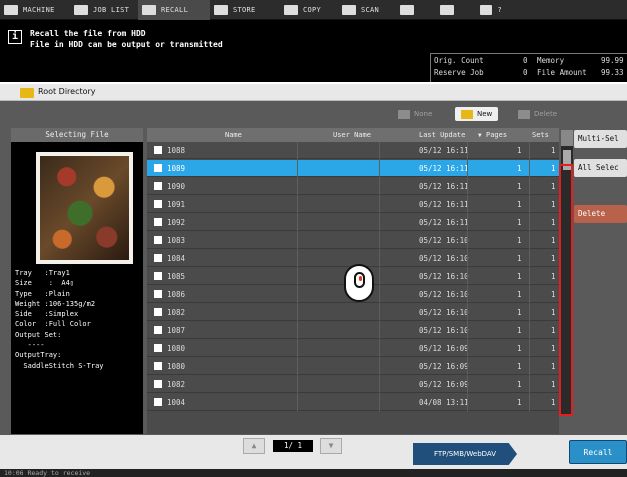 This screenshot has width=627, height=477. What do you see at coordinates (149, 10) in the screenshot?
I see `recall-icon` at bounding box center [149, 10].